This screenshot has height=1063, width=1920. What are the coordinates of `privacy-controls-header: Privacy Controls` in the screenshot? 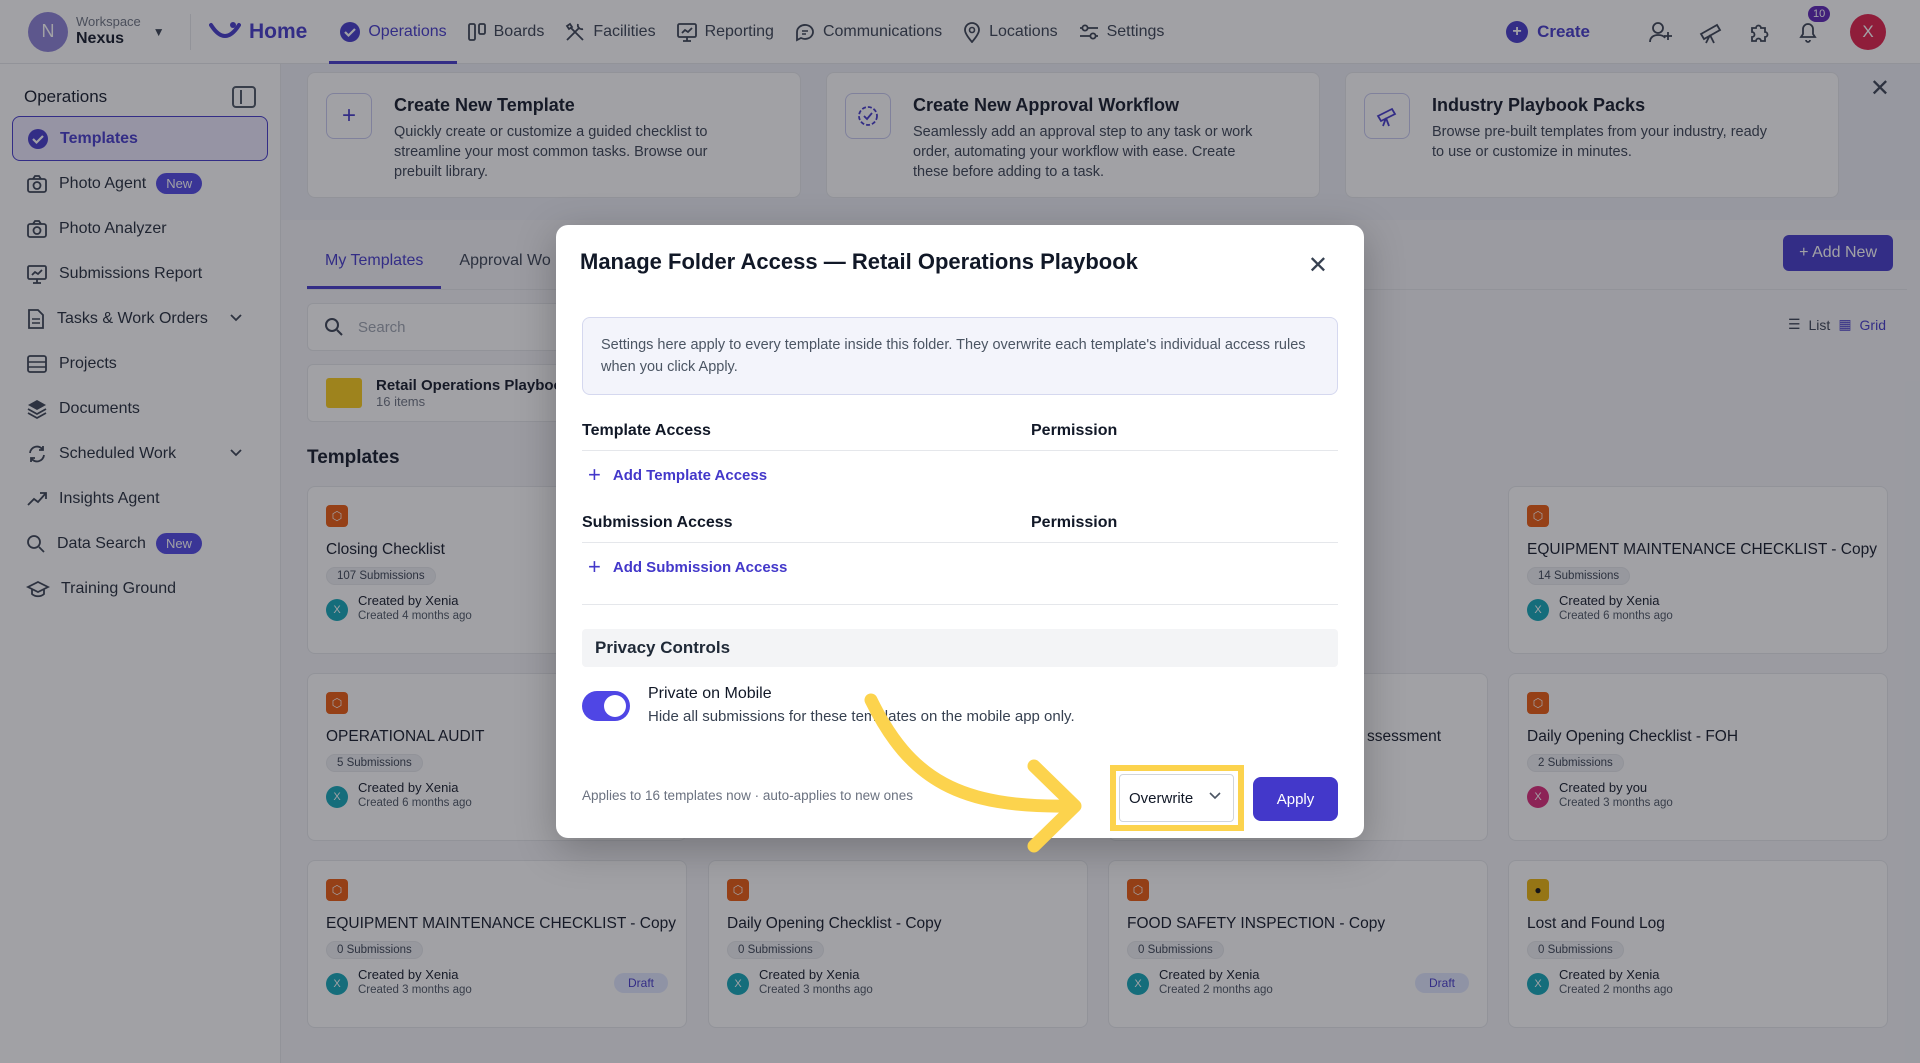 It's located at (960, 648).